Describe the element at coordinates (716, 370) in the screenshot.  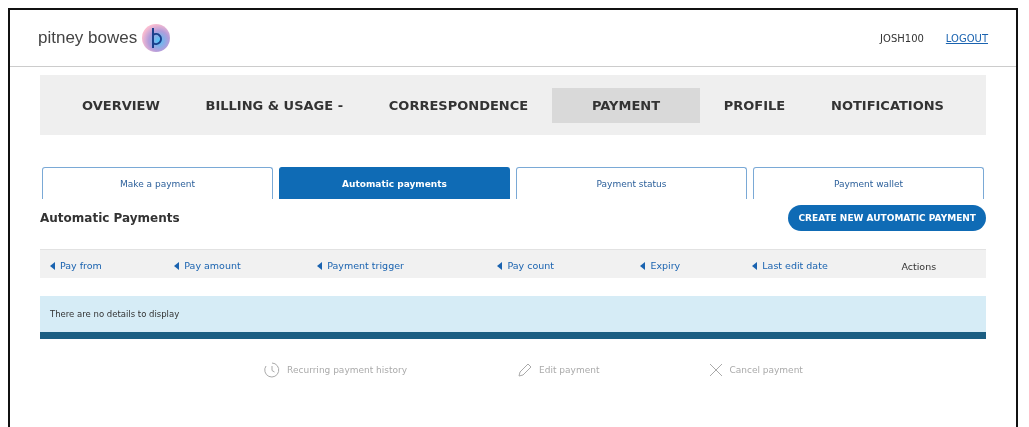
I see `close-icon` at that location.